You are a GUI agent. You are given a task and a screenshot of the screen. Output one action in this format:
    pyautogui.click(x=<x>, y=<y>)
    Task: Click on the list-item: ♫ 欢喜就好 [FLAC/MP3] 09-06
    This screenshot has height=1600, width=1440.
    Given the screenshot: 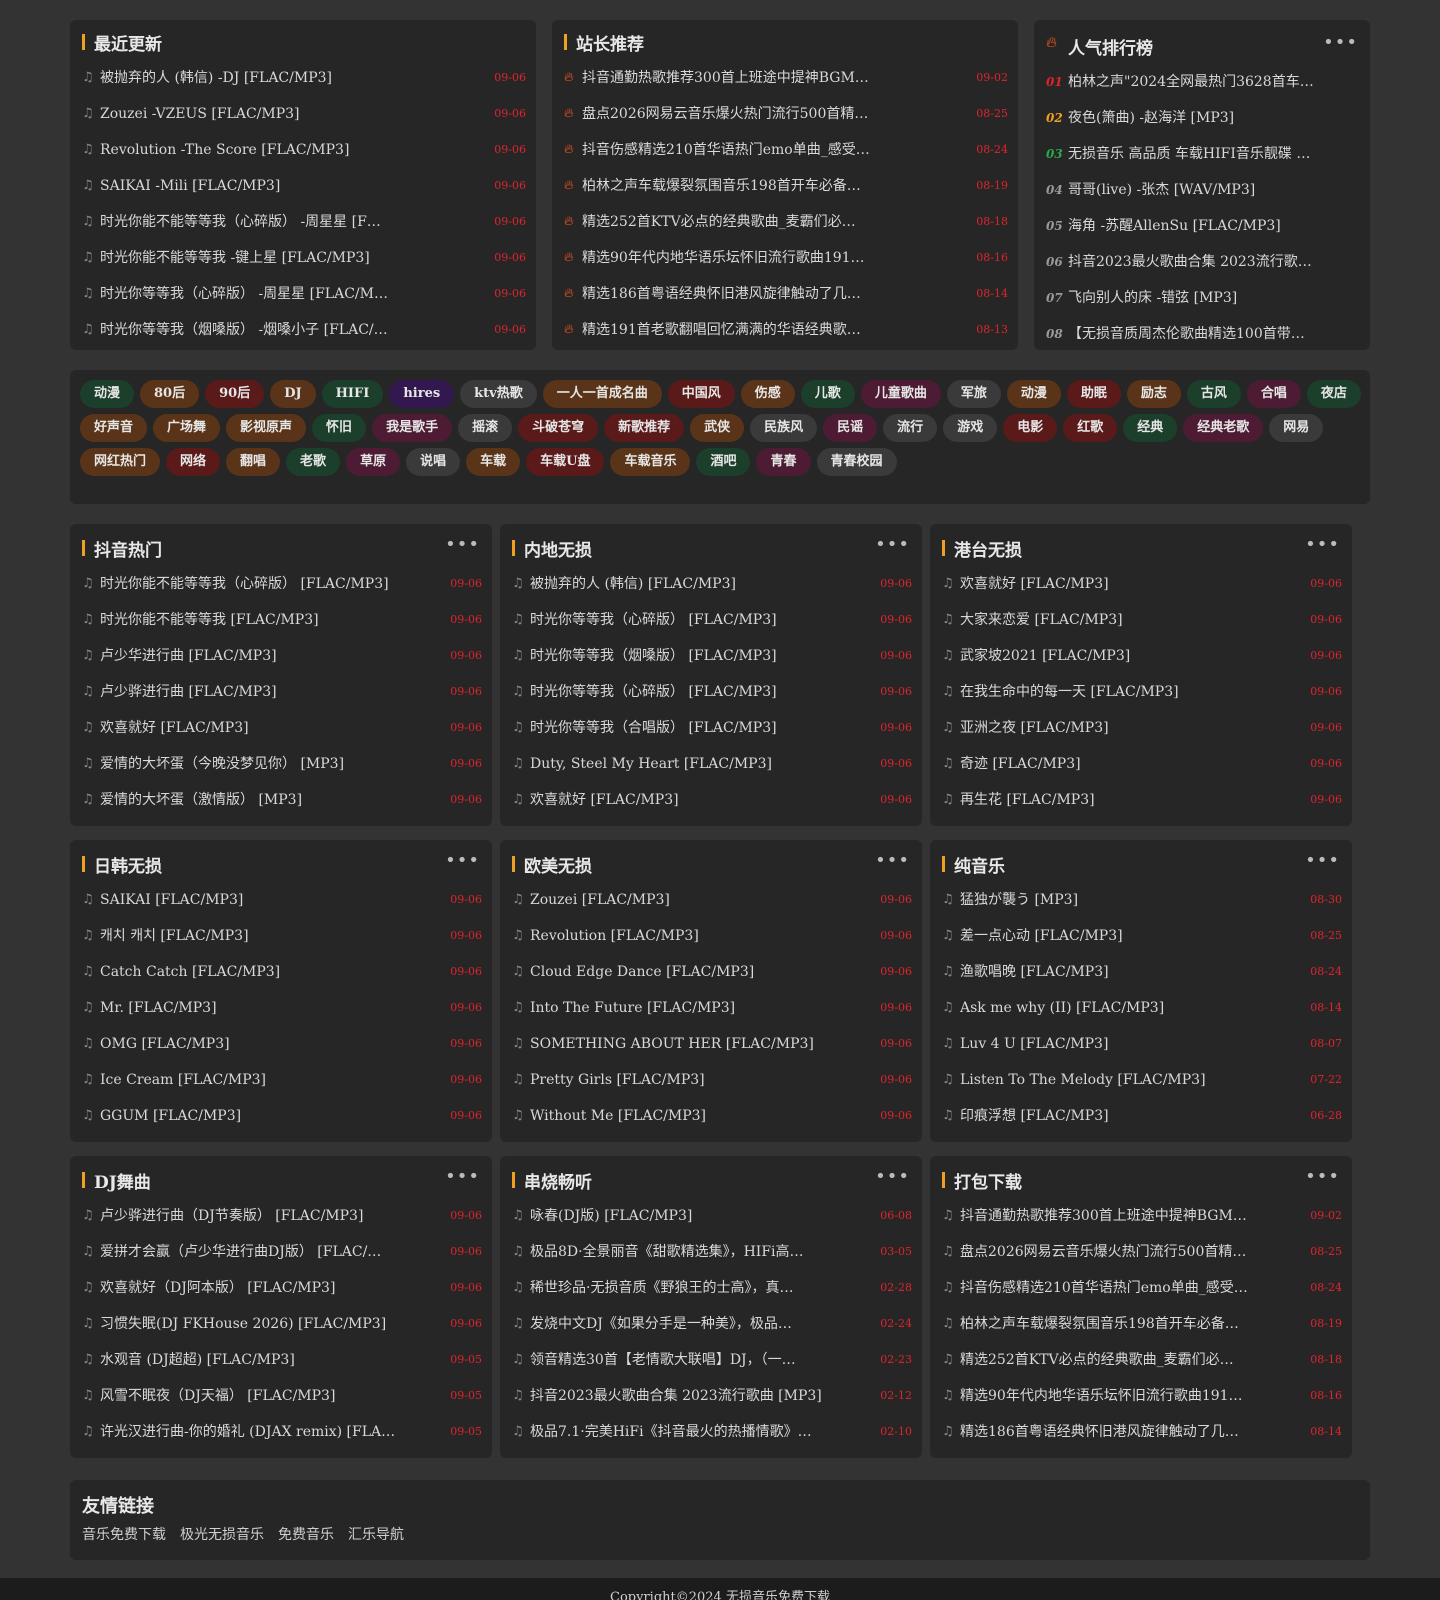 What is the action you would take?
    pyautogui.click(x=1142, y=584)
    